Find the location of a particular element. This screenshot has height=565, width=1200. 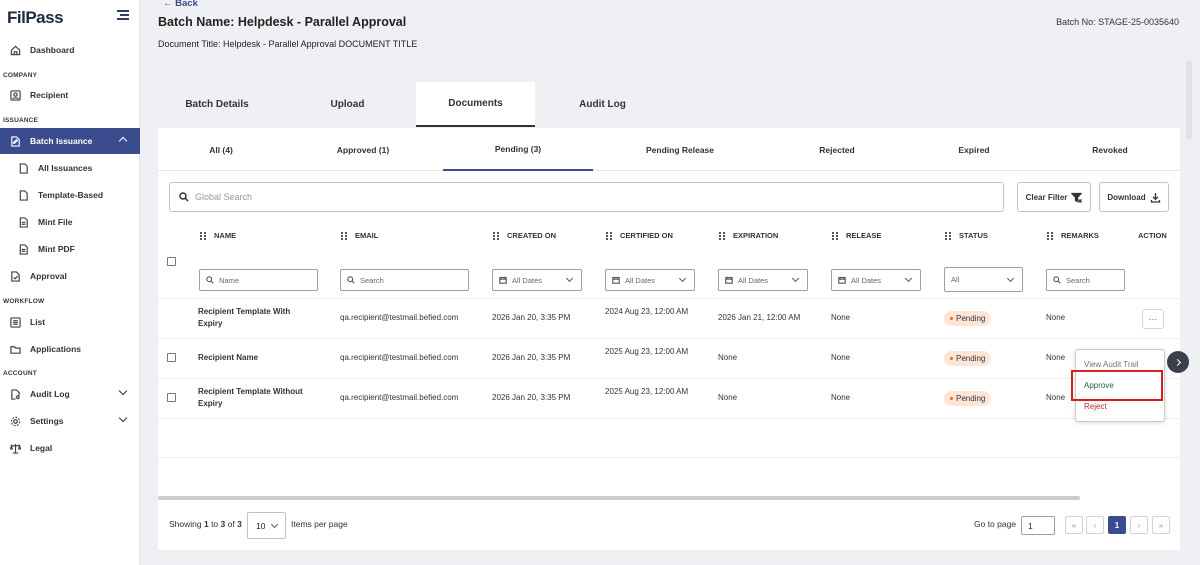

clear-filter-button: Clear Filter is located at coordinates (1054, 197).